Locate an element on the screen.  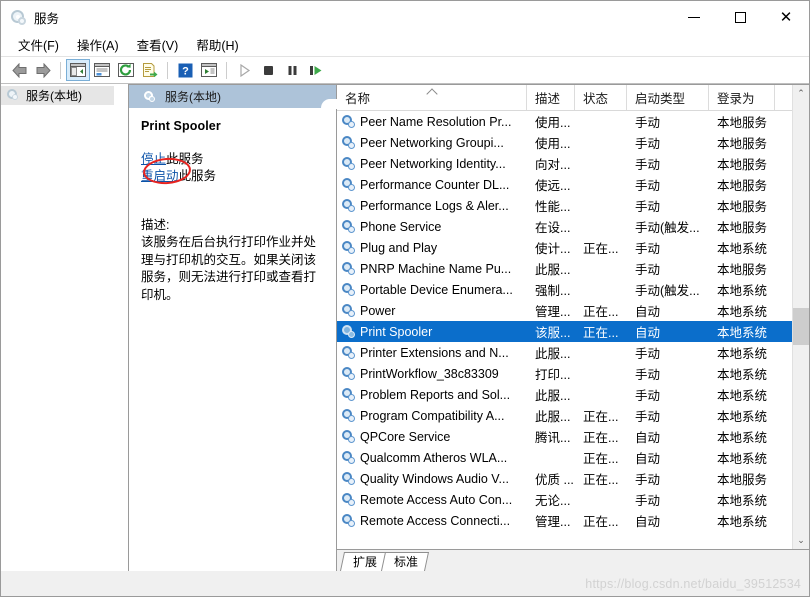
table-row: Peer Networking Identity... 向对... 手动 本地服务 is located at coordinates (564, 163).